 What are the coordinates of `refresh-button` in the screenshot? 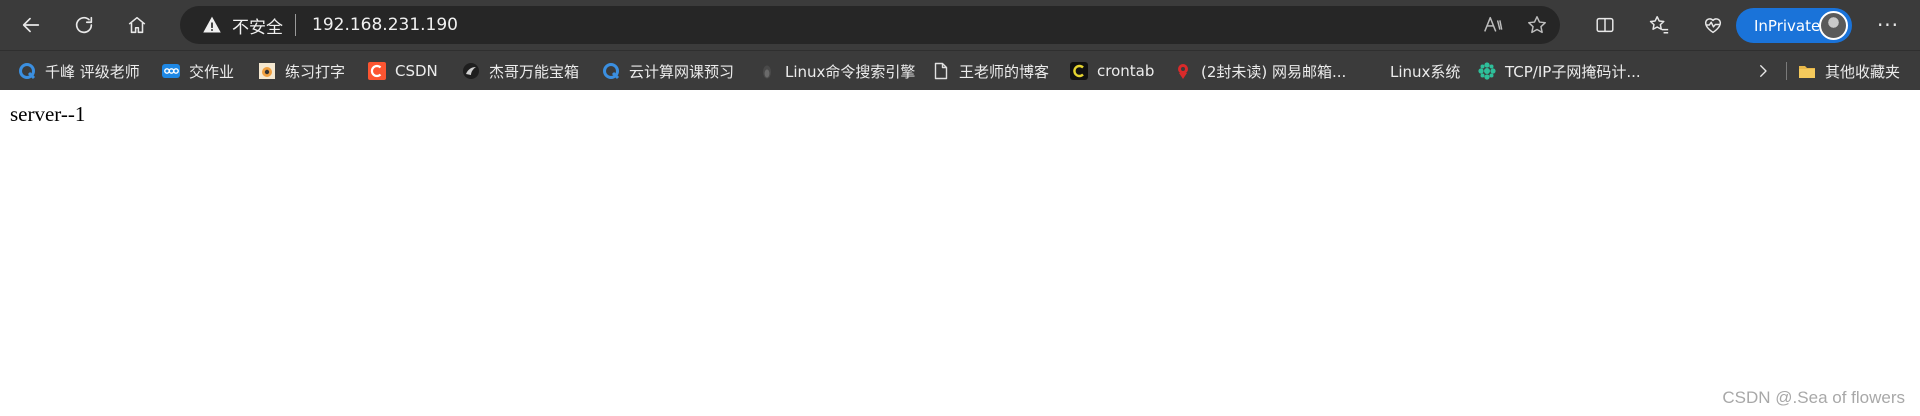 It's located at (84, 25).